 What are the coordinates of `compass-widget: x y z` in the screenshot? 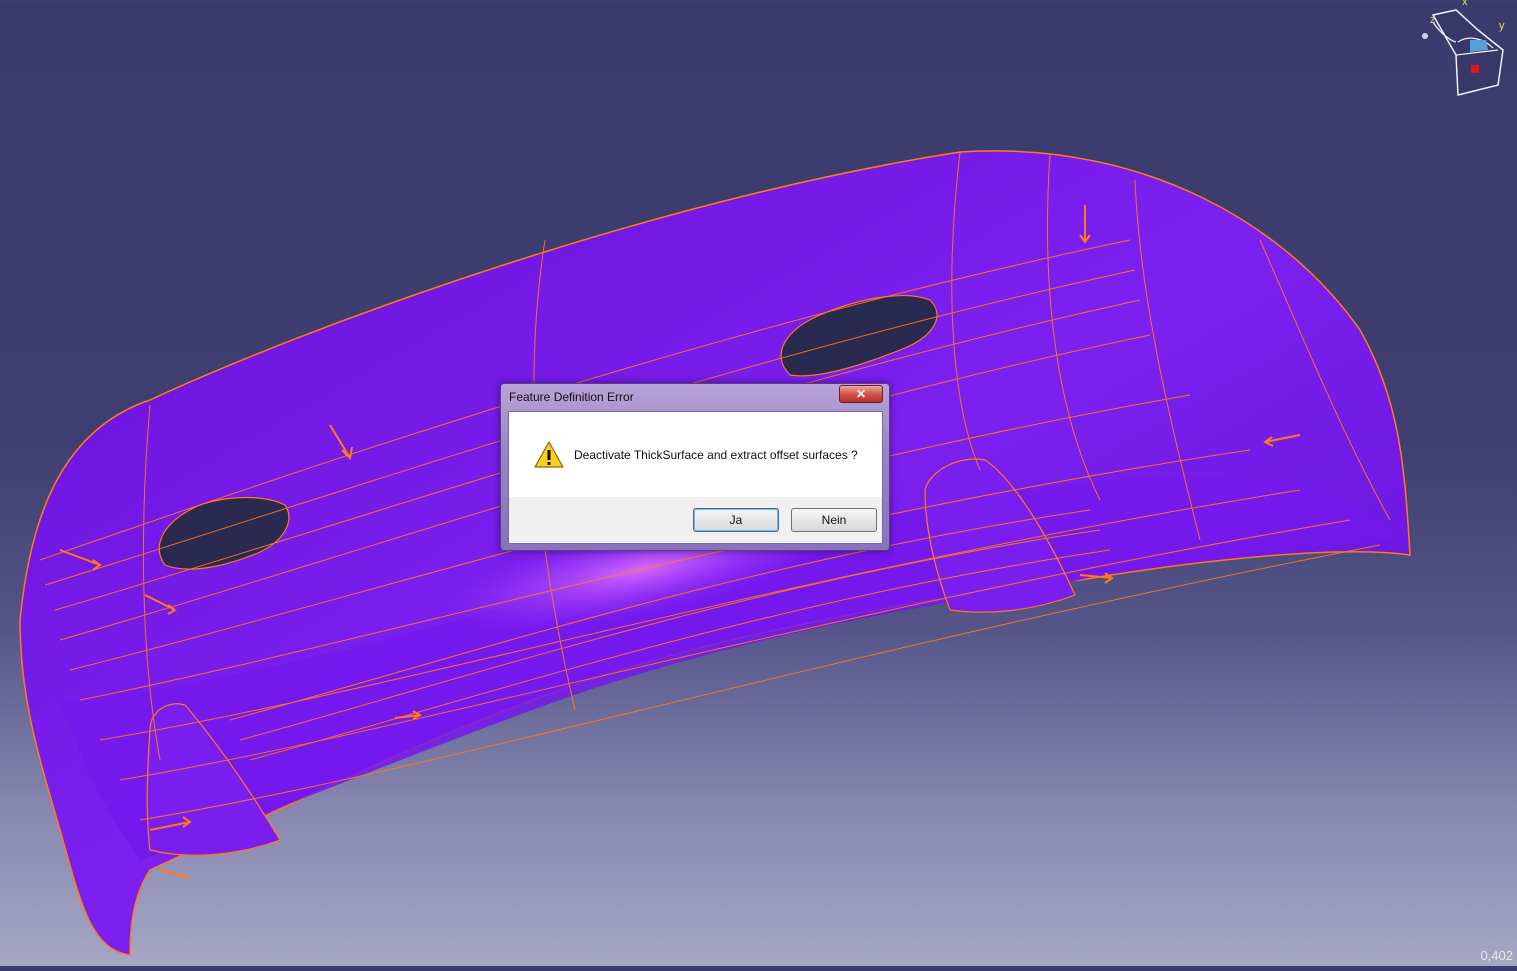 It's located at (1467, 50).